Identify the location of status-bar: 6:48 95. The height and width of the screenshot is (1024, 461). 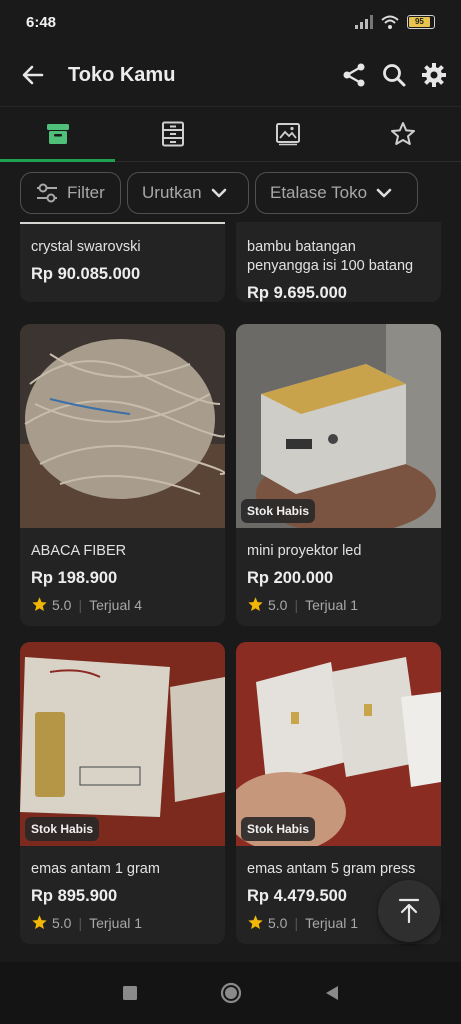
(230, 22).